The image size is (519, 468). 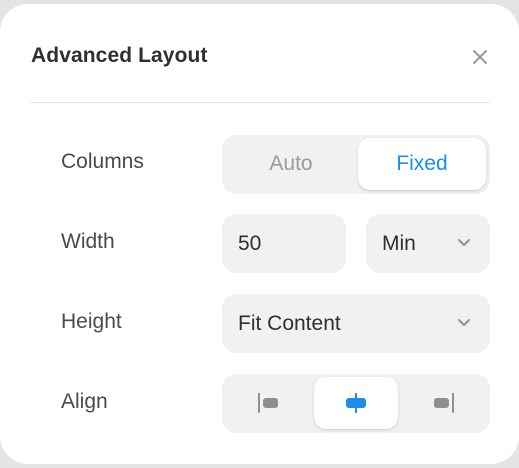 What do you see at coordinates (422, 164) in the screenshot?
I see `columns-option-fixed: Fixed` at bounding box center [422, 164].